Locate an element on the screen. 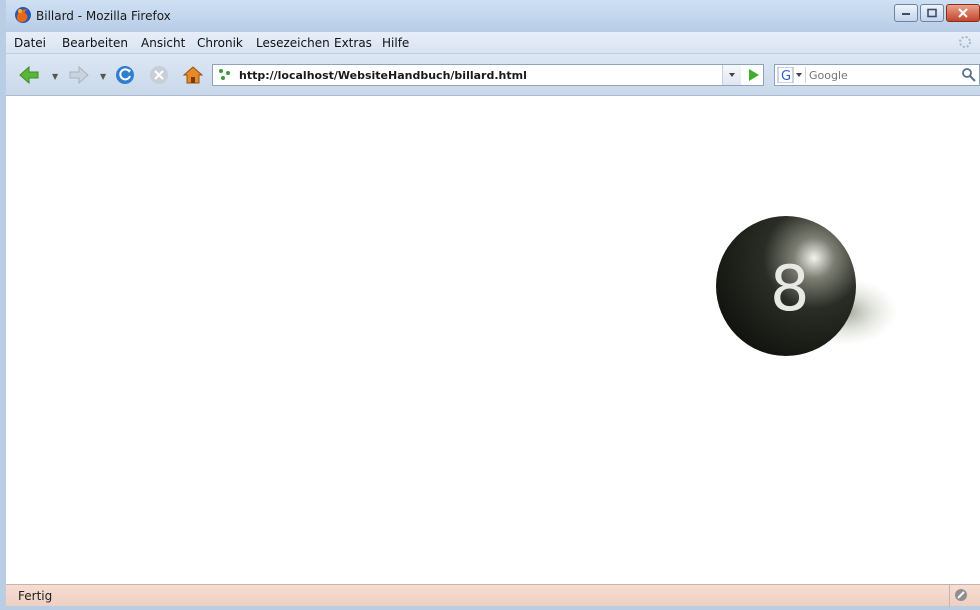 Image resolution: width=980 pixels, height=610 pixels. title-bar: Billard - Mozilla Firefox is located at coordinates (493, 16).